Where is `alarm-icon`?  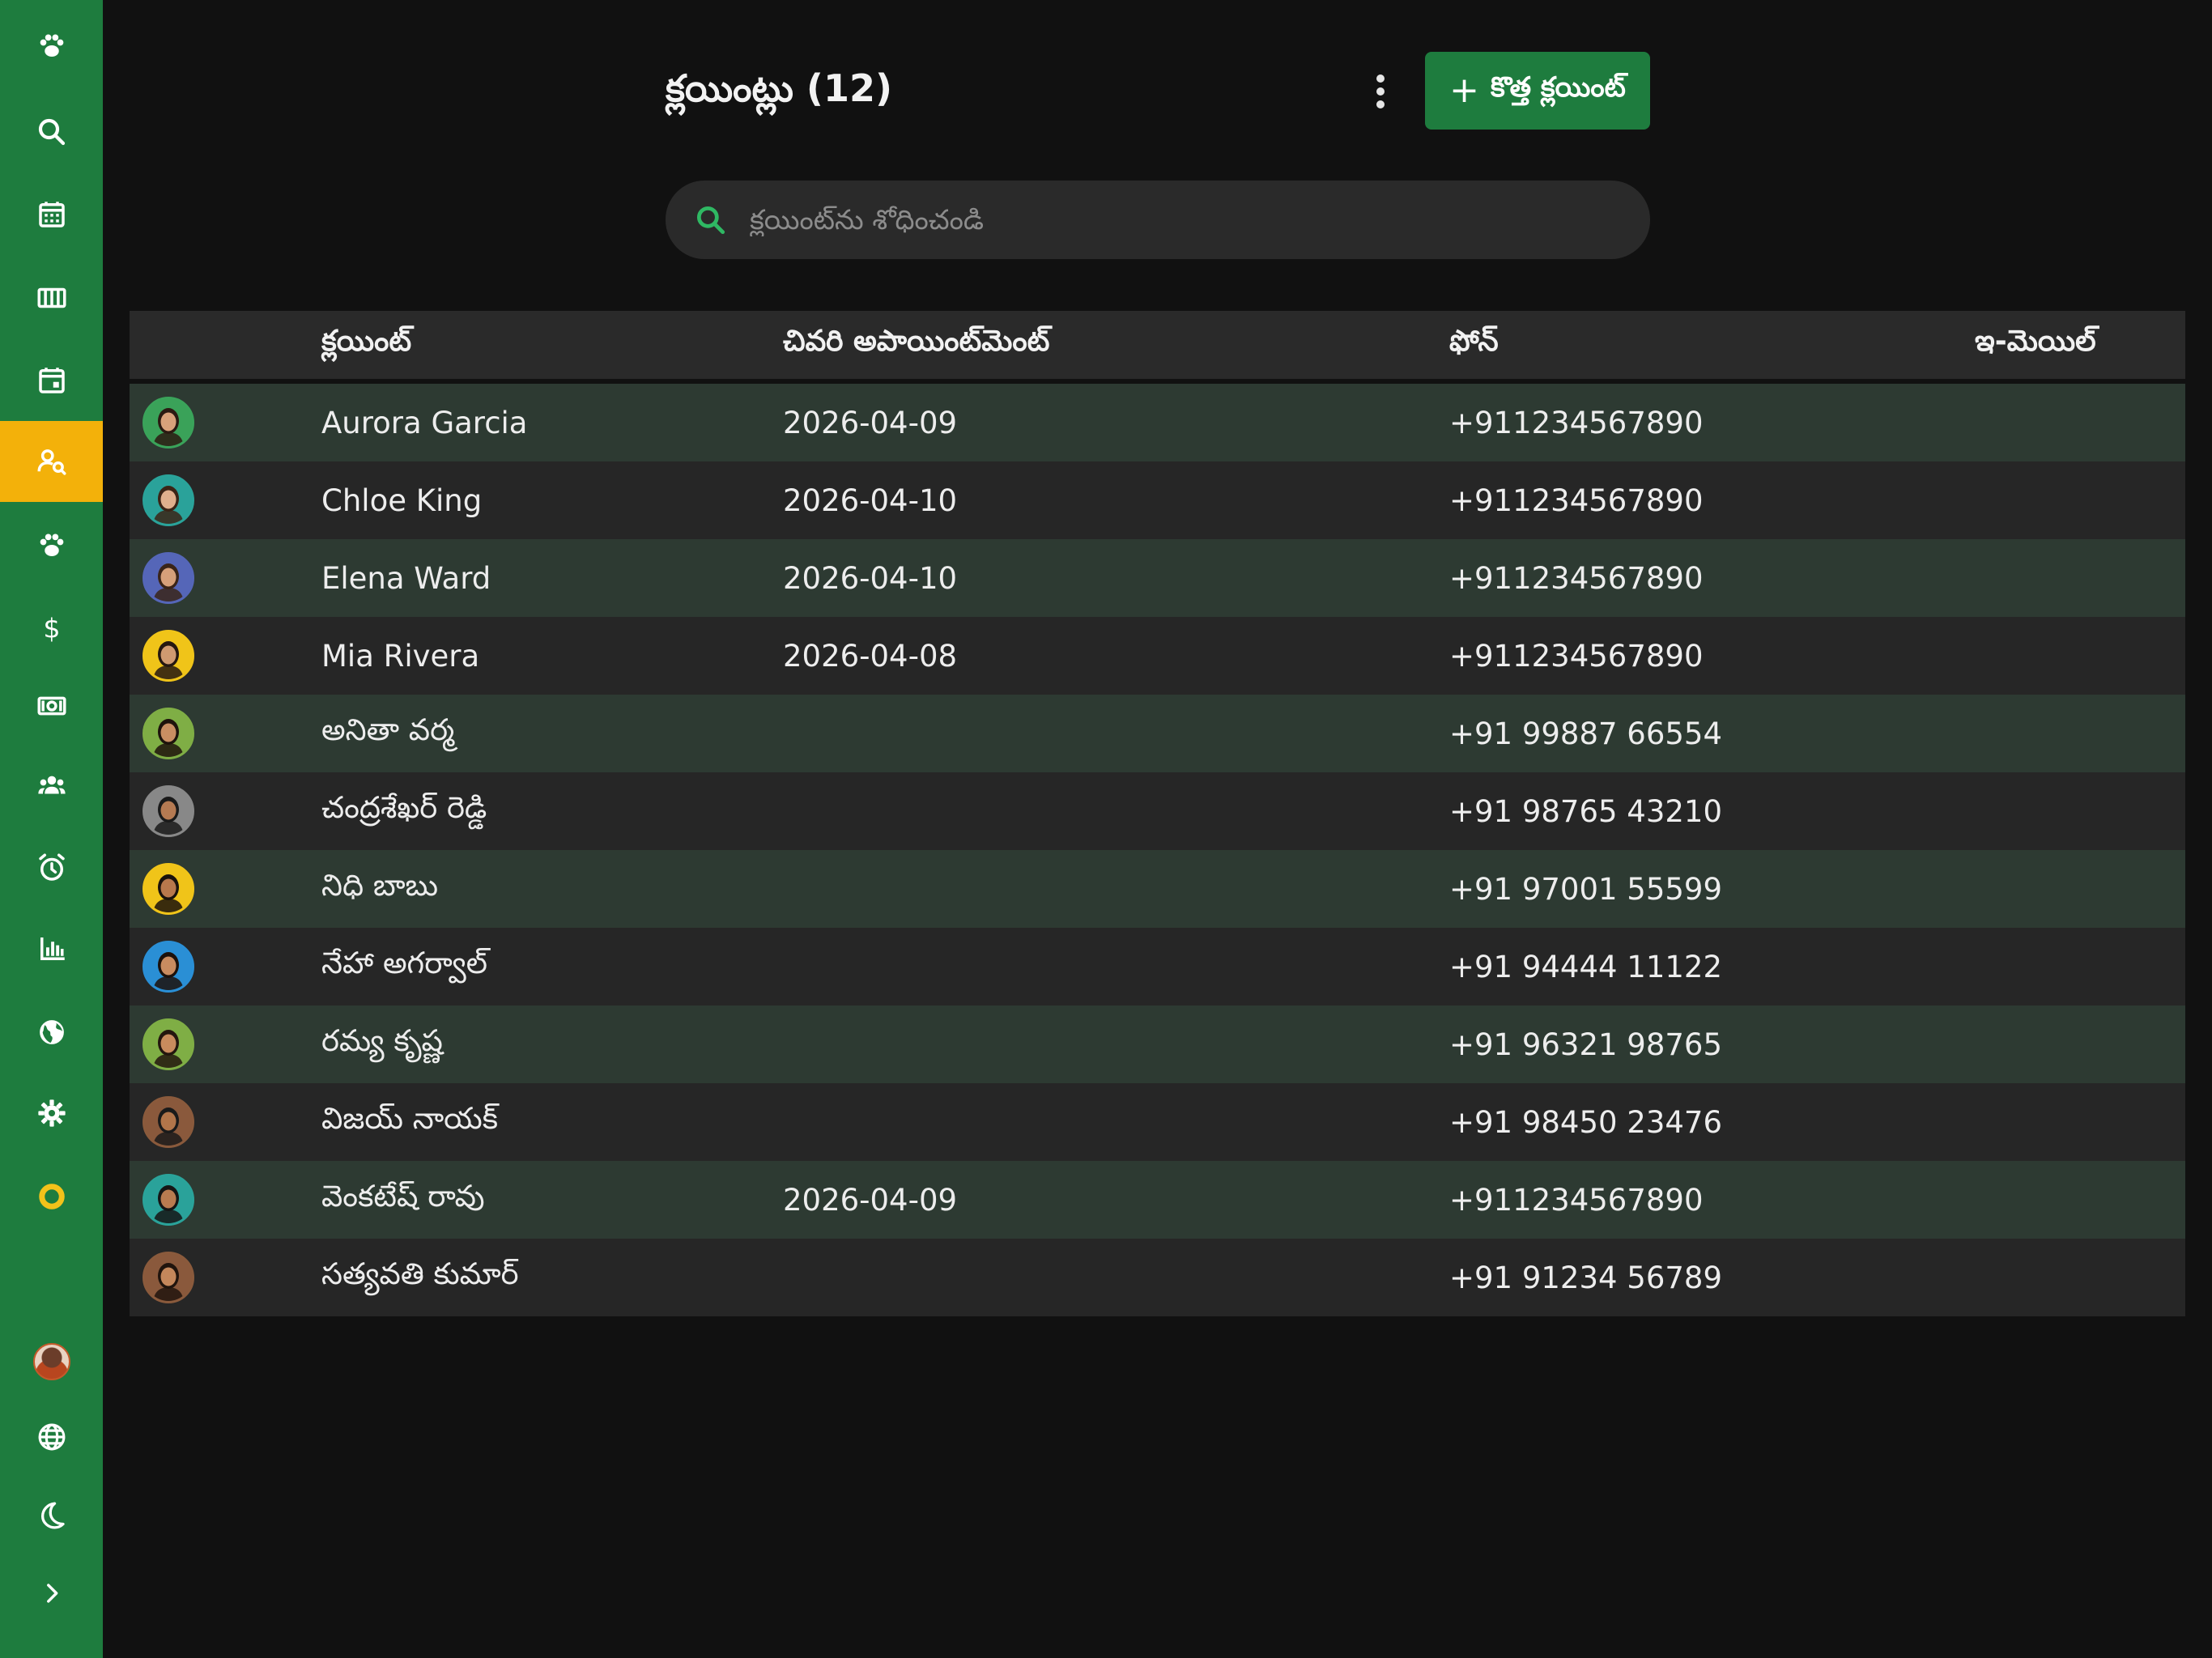 alarm-icon is located at coordinates (52, 867).